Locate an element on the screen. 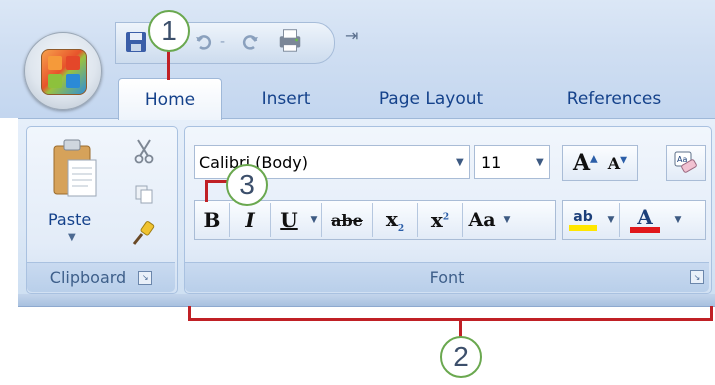  font-size-dropdown-icon: ▼ is located at coordinates (540, 162).